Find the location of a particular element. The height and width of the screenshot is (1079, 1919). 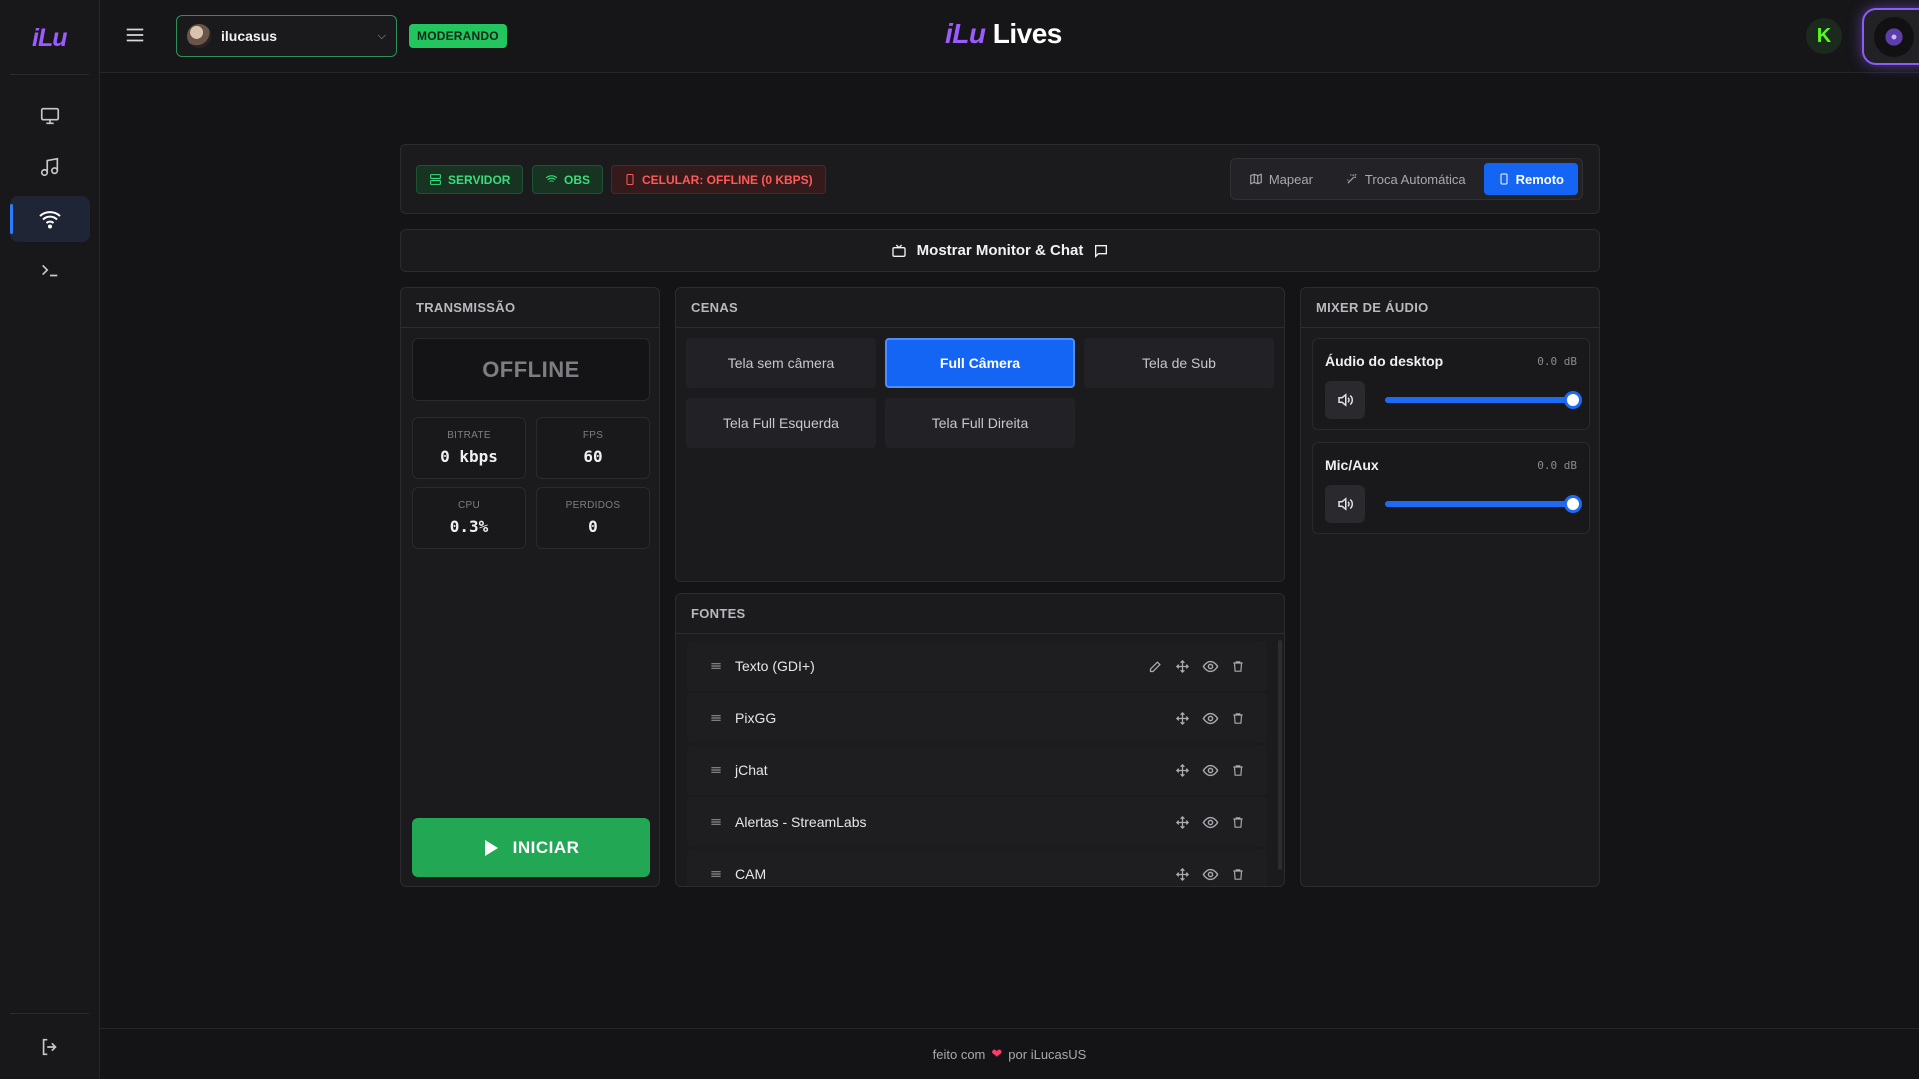

scene-button: Tela Full Direita is located at coordinates (980, 423).